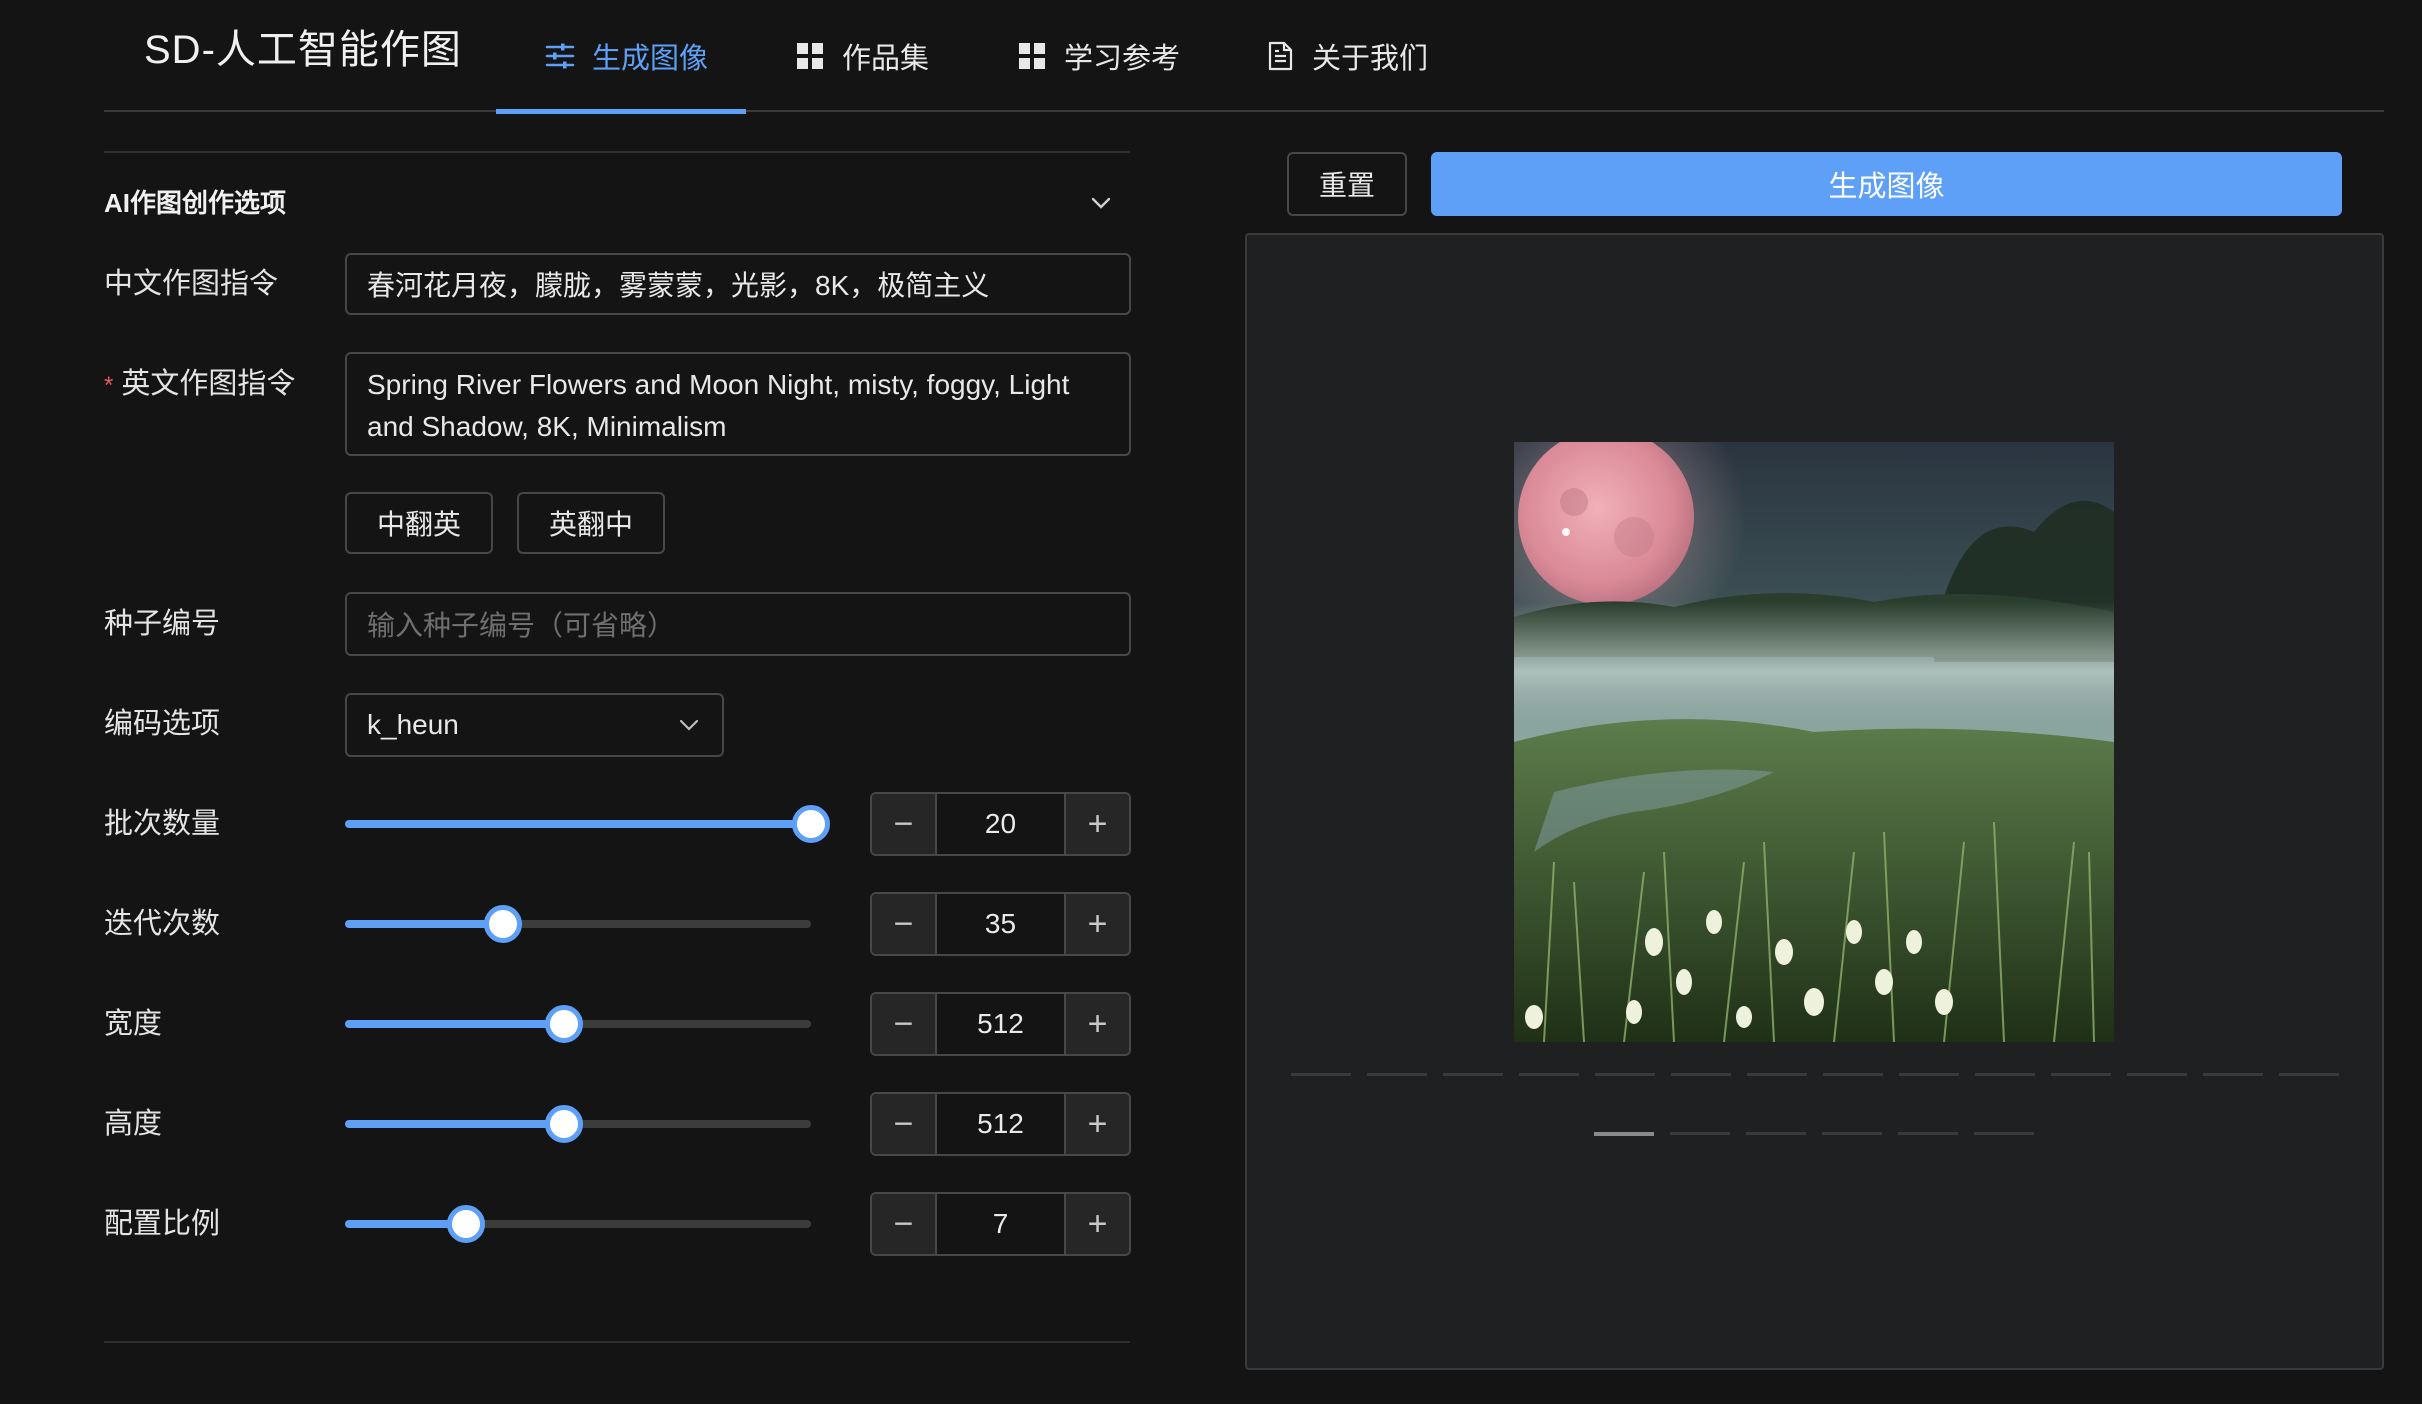 This screenshot has height=1404, width=2422. What do you see at coordinates (303, 50) in the screenshot?
I see `app-title: SD-人工智能作图` at bounding box center [303, 50].